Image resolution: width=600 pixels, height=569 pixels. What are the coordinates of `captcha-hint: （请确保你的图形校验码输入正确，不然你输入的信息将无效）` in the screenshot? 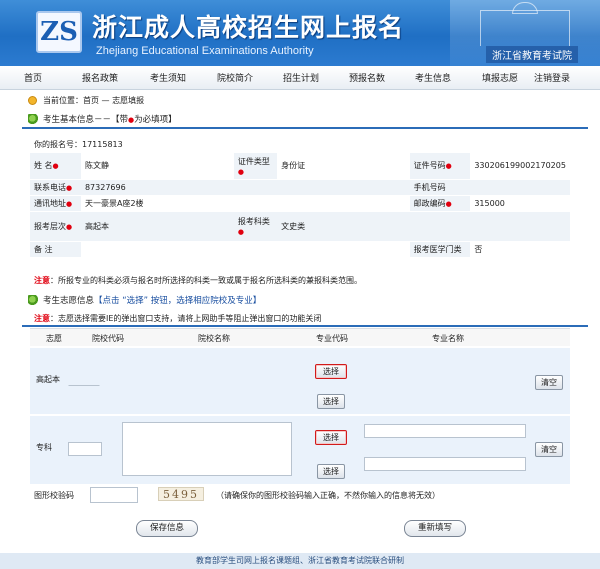 It's located at (328, 495).